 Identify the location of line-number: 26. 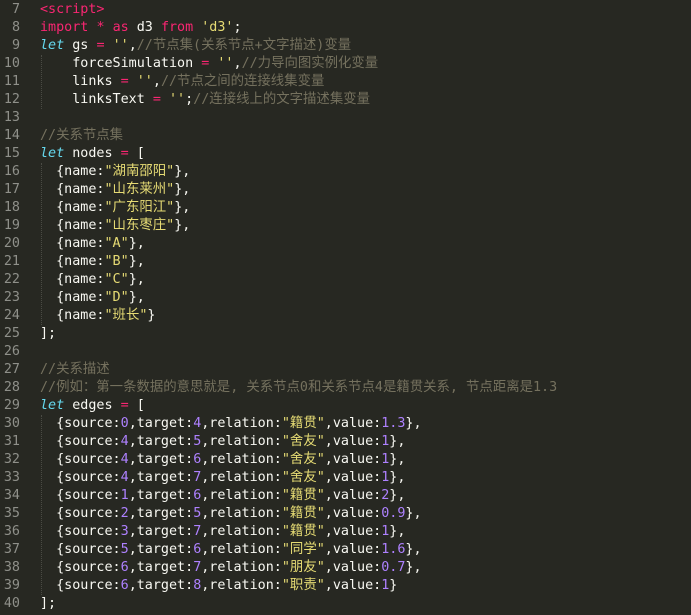
(11, 351).